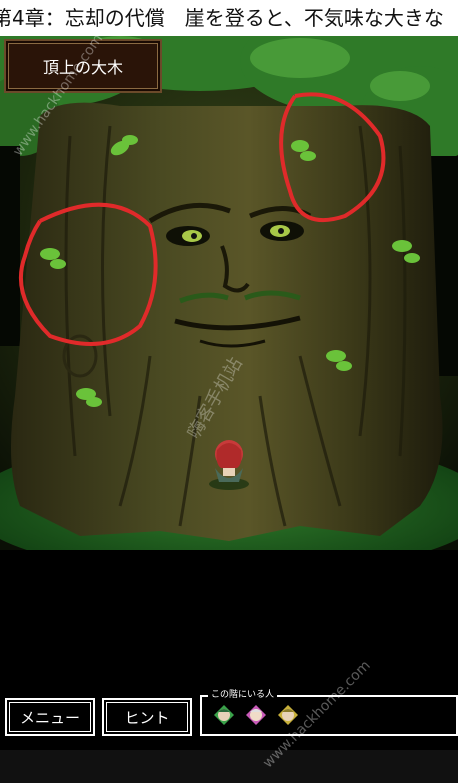 This screenshot has height=783, width=458. I want to click on ticker-text: 第4章：忘却の代償 崖を登ると、不気味な大きな, so click(222, 18).